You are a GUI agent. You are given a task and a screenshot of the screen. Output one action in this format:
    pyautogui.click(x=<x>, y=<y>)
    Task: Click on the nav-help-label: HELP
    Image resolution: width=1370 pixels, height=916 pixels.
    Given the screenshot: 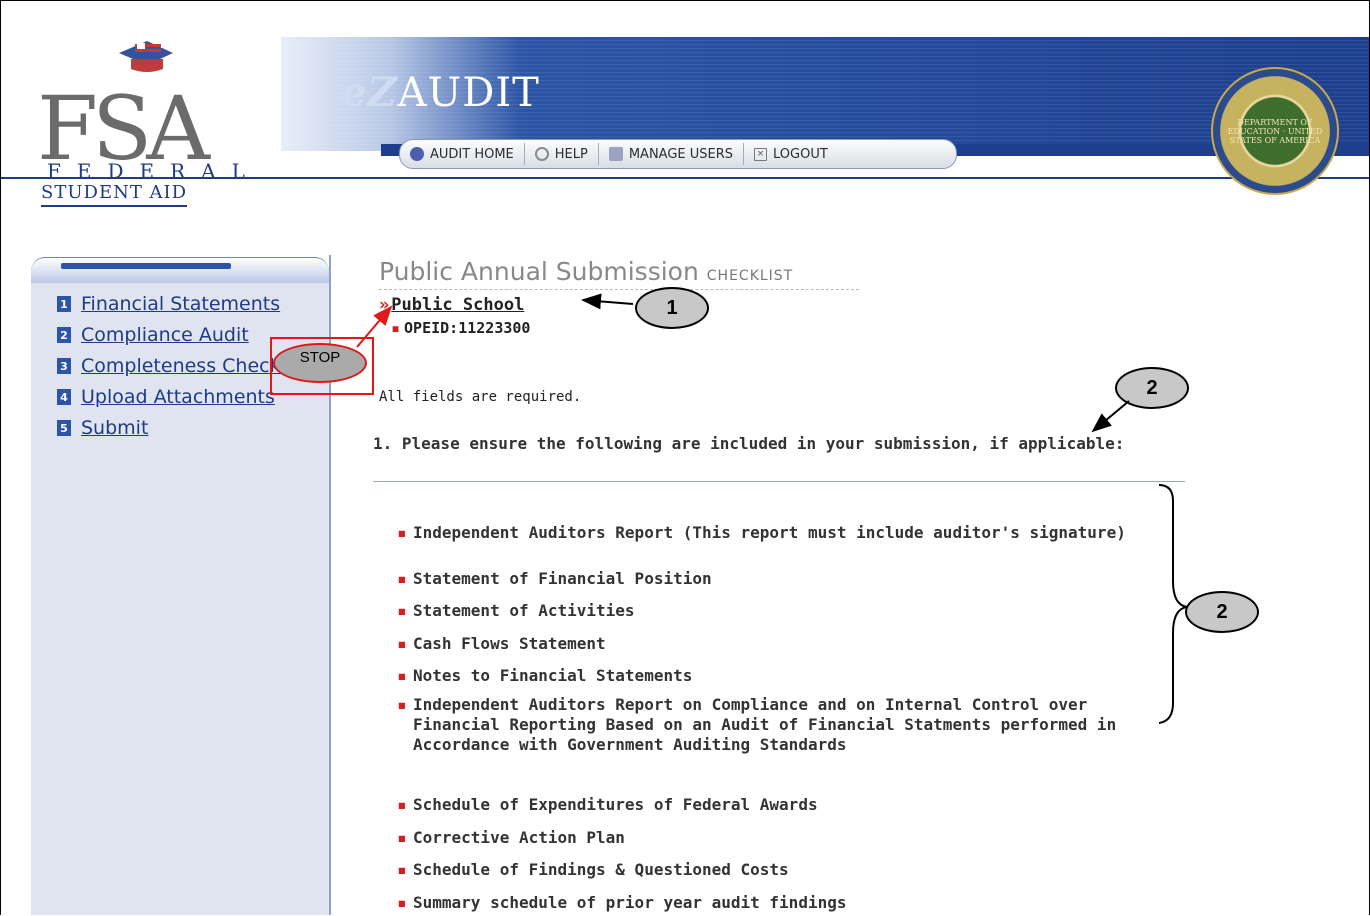 What is the action you would take?
    pyautogui.click(x=571, y=154)
    